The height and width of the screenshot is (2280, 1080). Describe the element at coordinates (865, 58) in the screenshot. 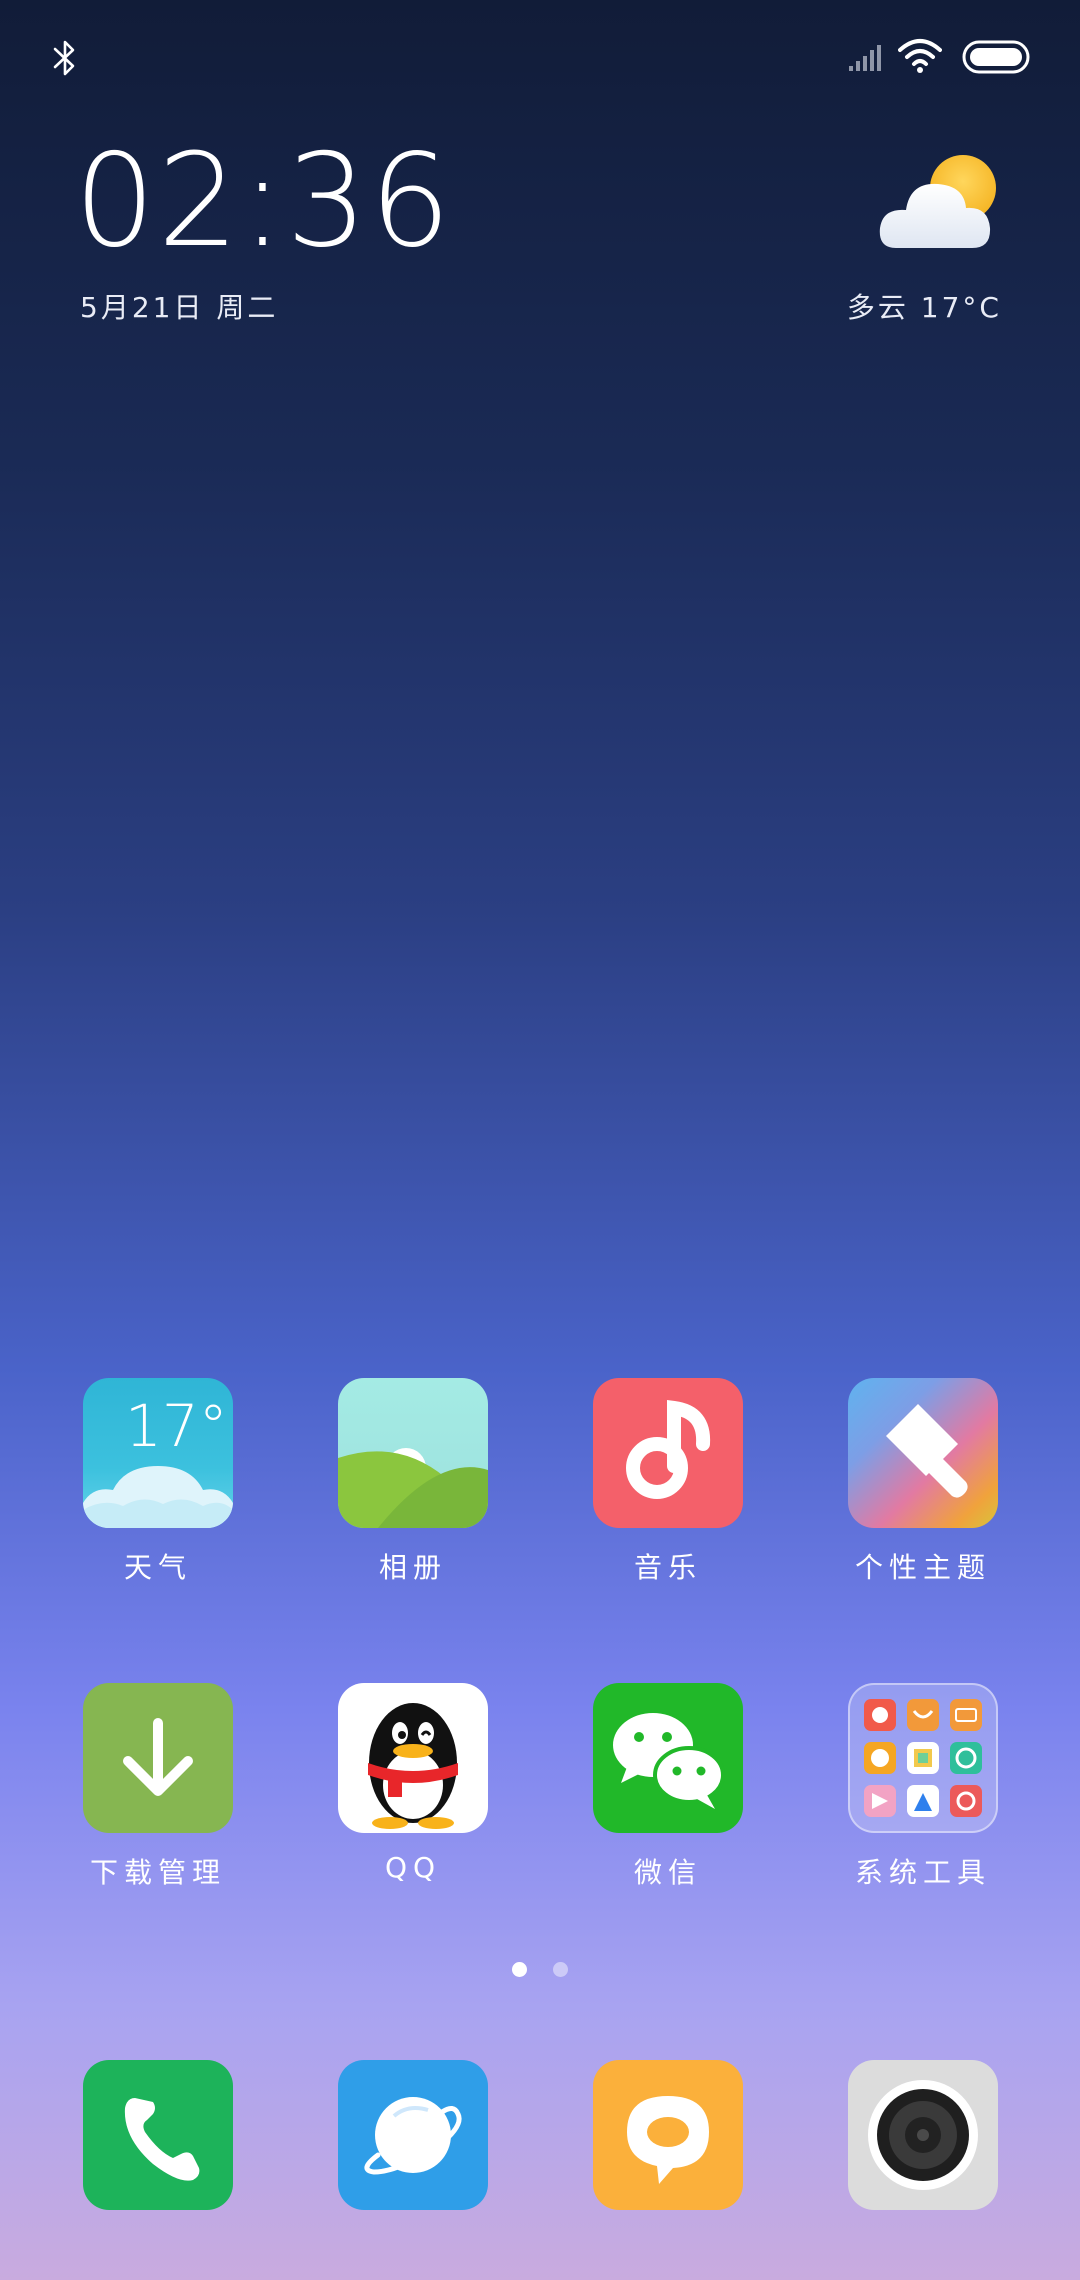

I see `signal-icon` at that location.